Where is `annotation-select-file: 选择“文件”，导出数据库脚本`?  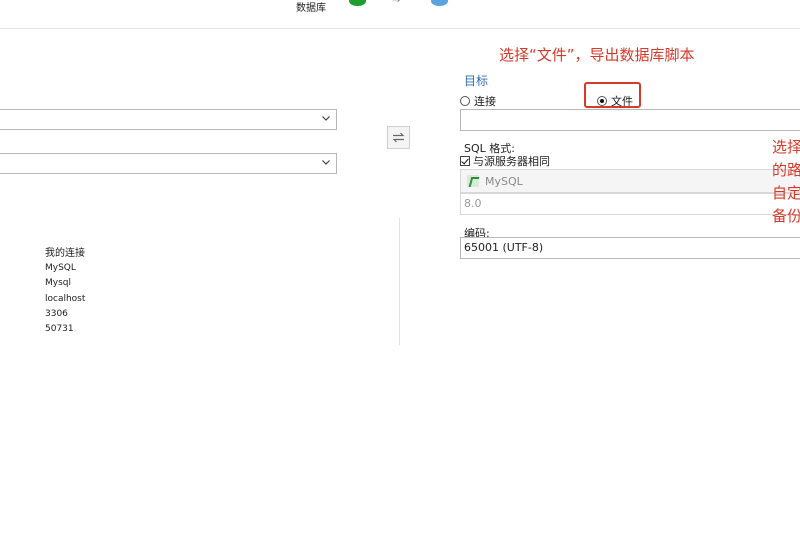 annotation-select-file: 选择“文件”，导出数据库脚本 is located at coordinates (597, 55).